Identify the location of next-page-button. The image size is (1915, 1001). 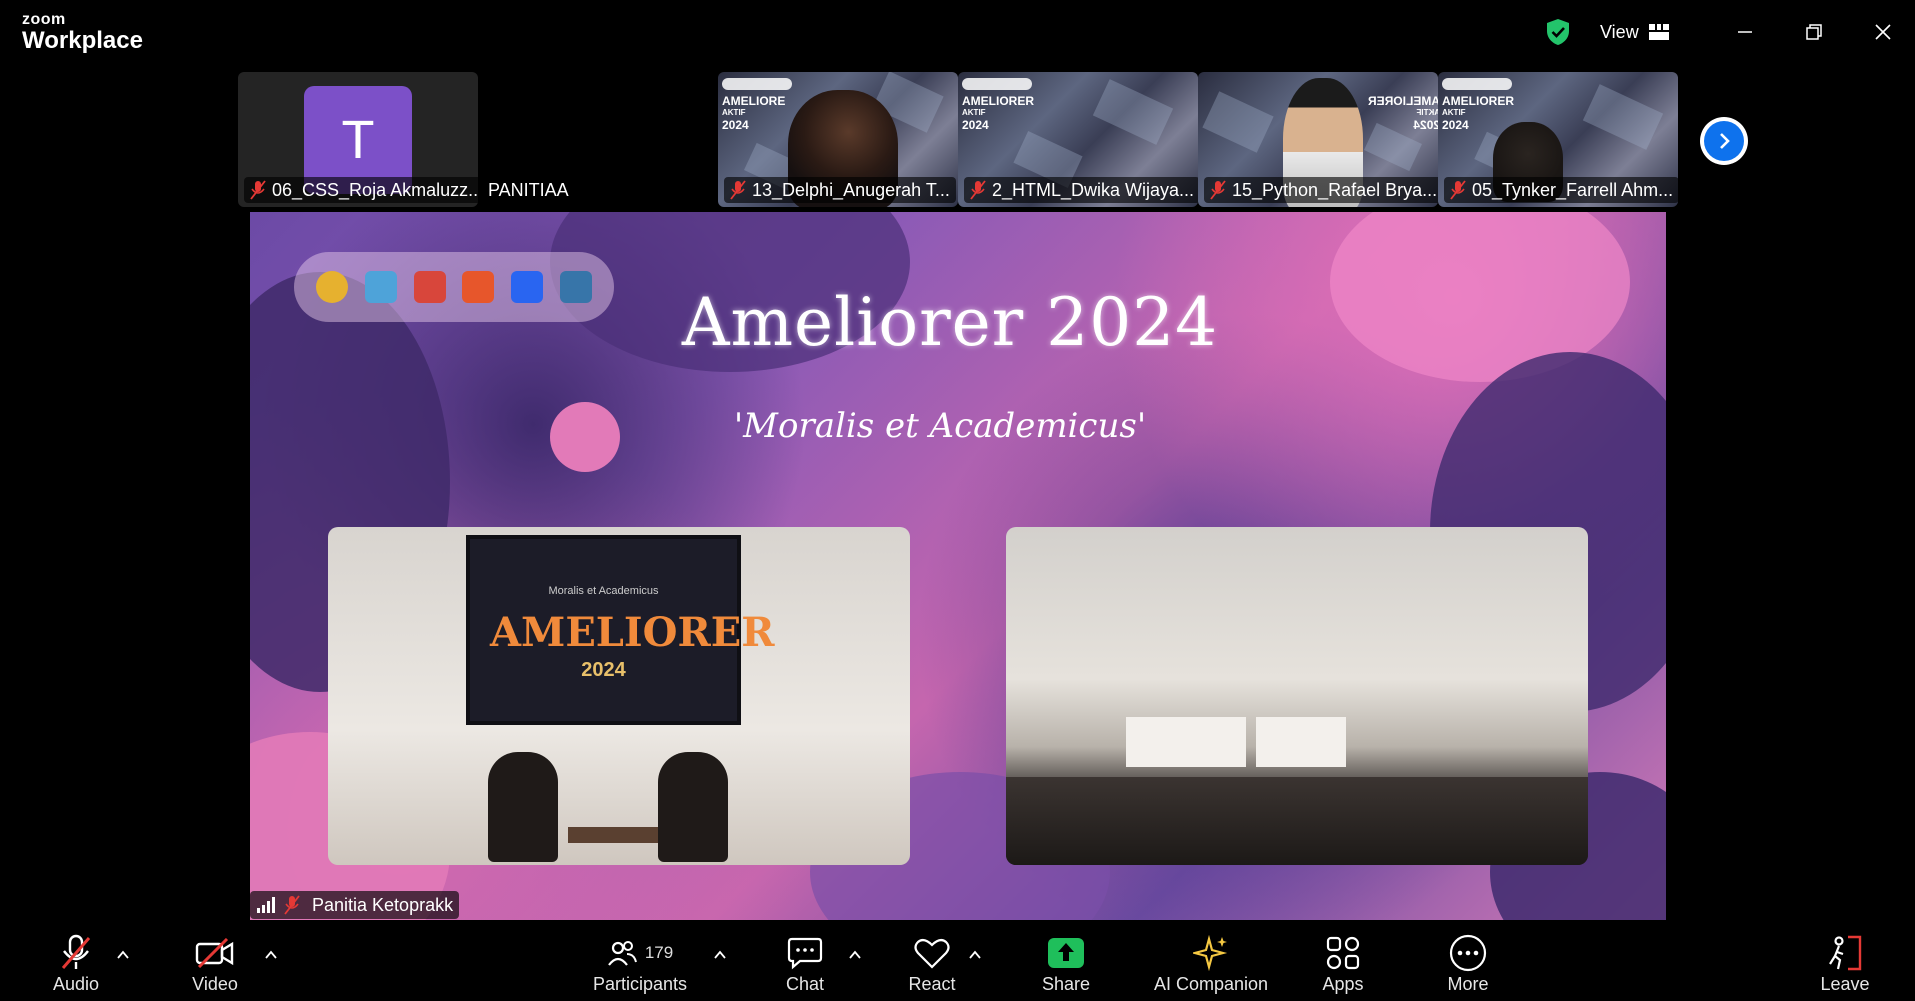
(1724, 141).